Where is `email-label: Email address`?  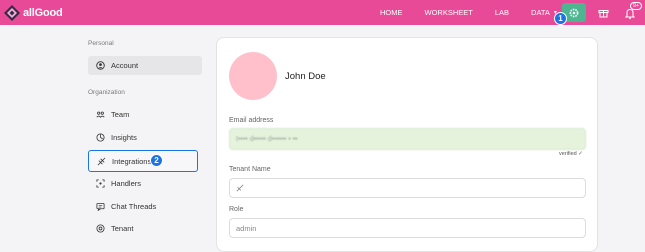
email-label: Email address is located at coordinates (251, 120).